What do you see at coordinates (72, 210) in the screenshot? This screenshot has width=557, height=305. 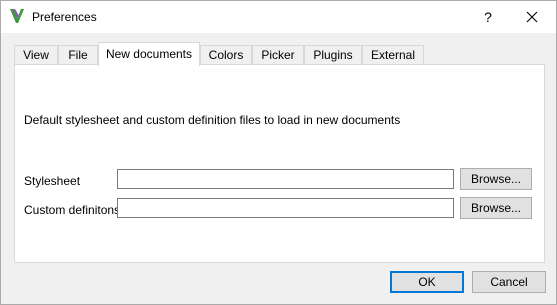 I see `custom-definitions-label: Custom definitons` at bounding box center [72, 210].